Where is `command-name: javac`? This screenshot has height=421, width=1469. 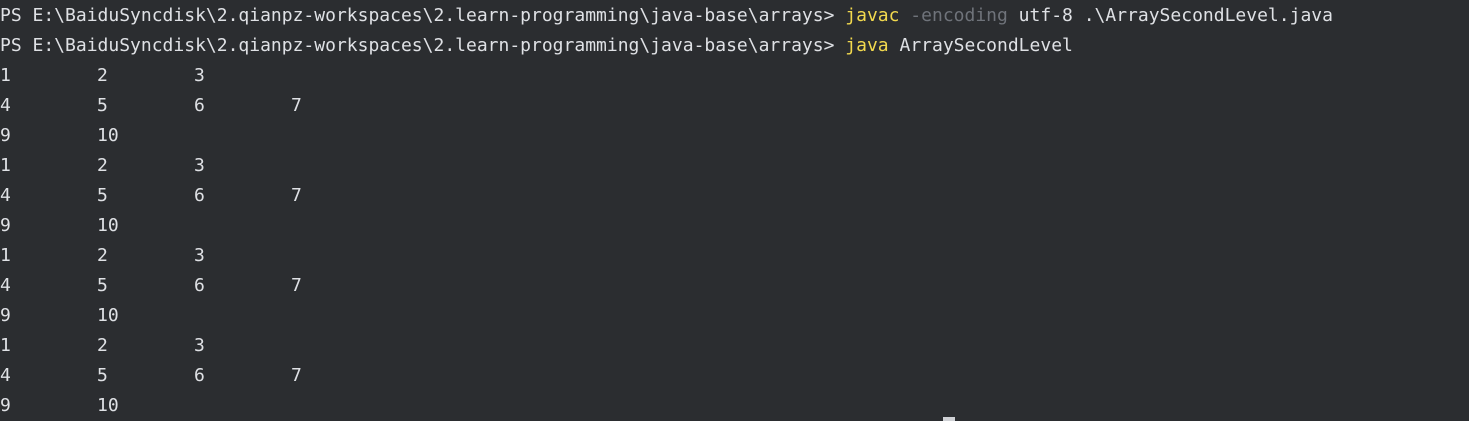 command-name: javac is located at coordinates (872, 15).